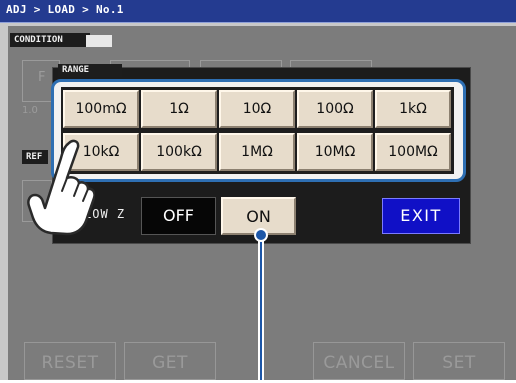  What do you see at coordinates (30, 110) in the screenshot?
I see `ghost-value: 1.0` at bounding box center [30, 110].